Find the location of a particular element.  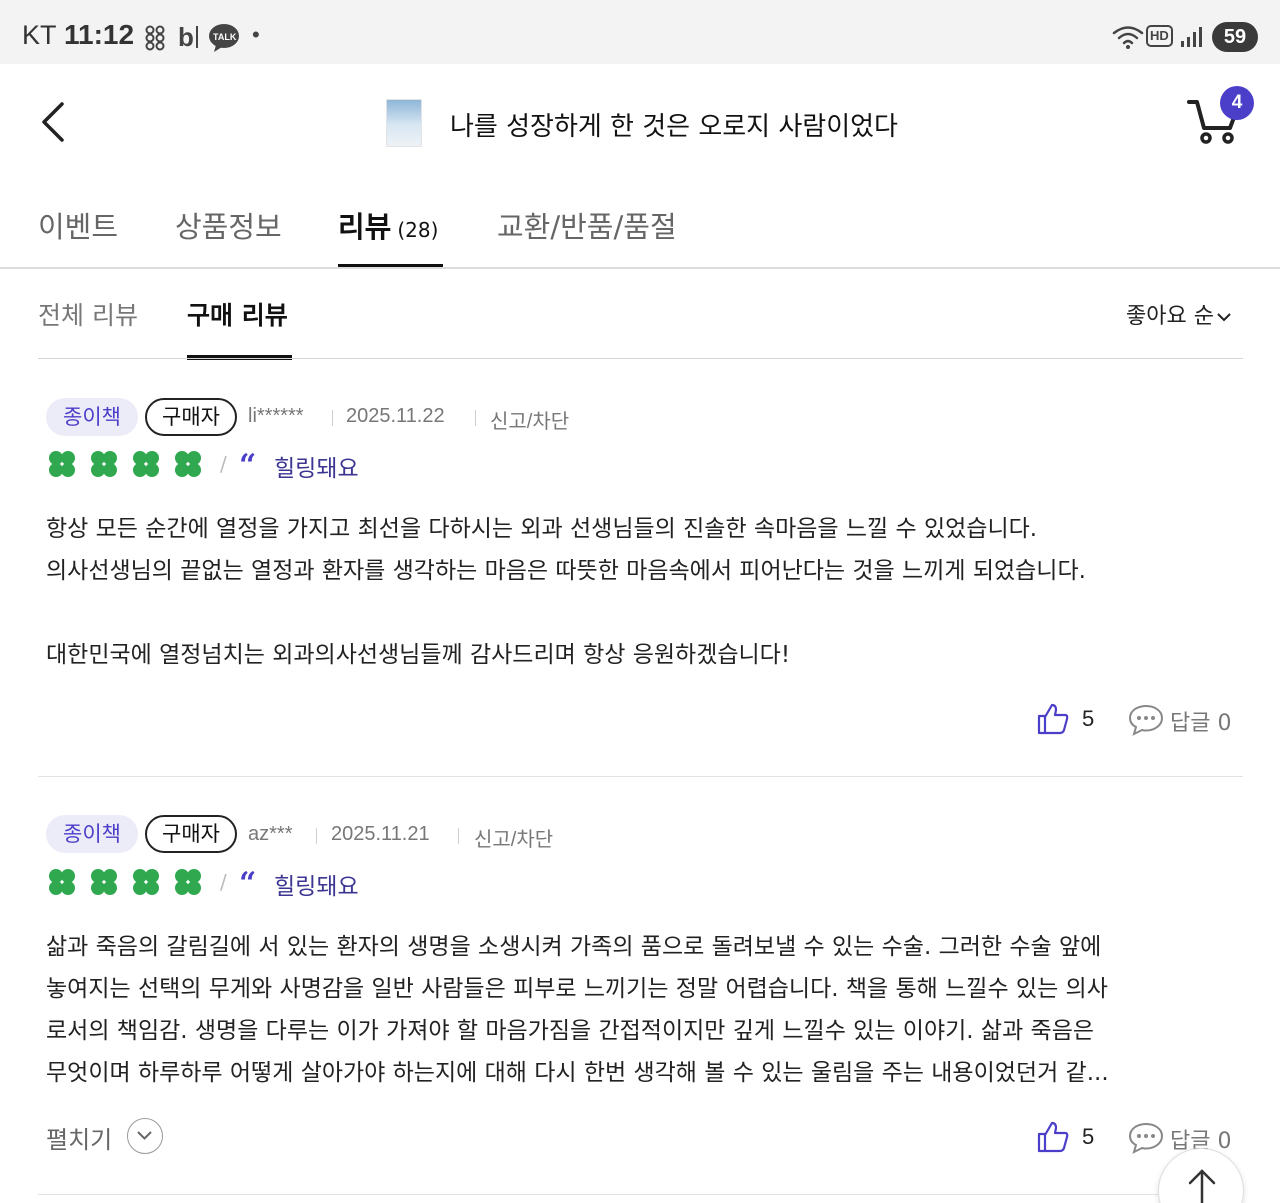

wifi-icon is located at coordinates (1128, 39).